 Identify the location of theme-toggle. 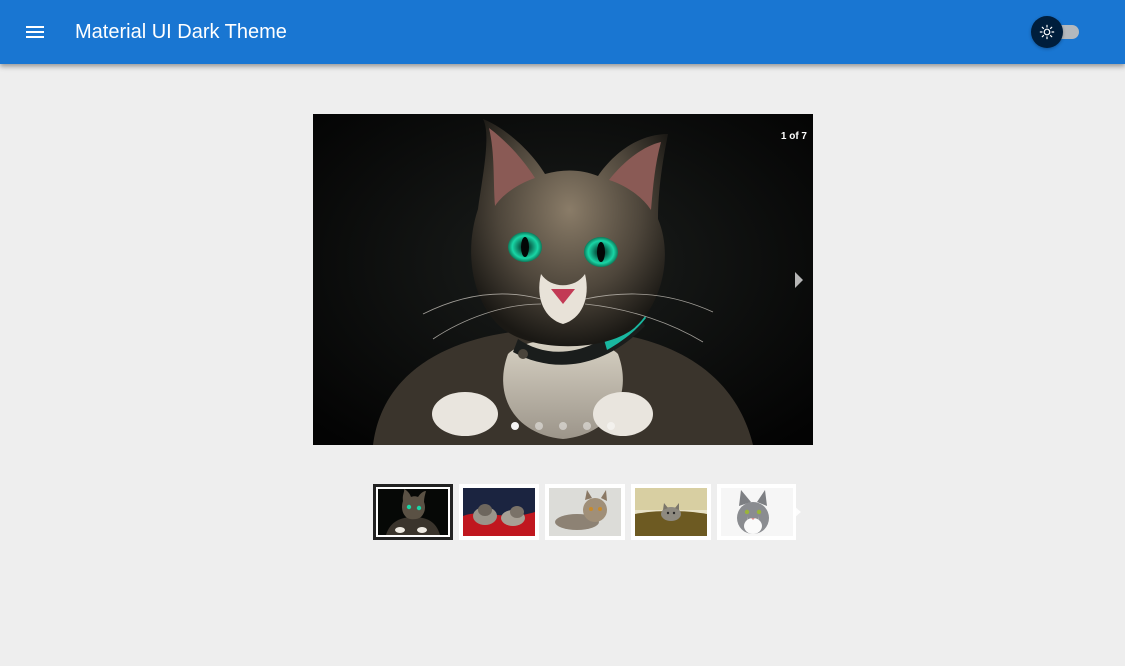
(1057, 32).